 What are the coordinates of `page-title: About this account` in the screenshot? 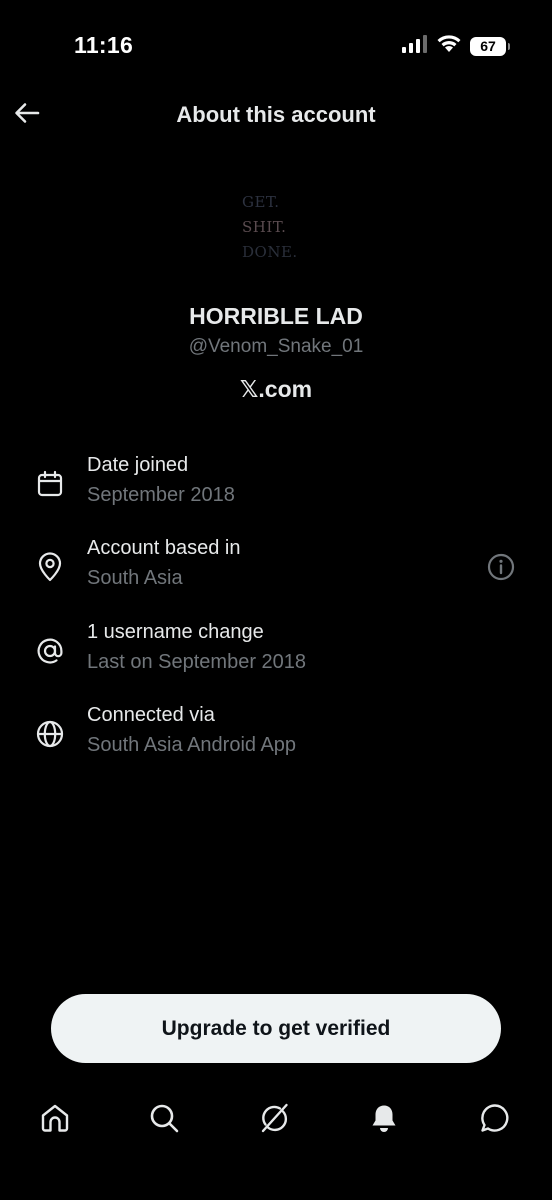 It's located at (276, 114).